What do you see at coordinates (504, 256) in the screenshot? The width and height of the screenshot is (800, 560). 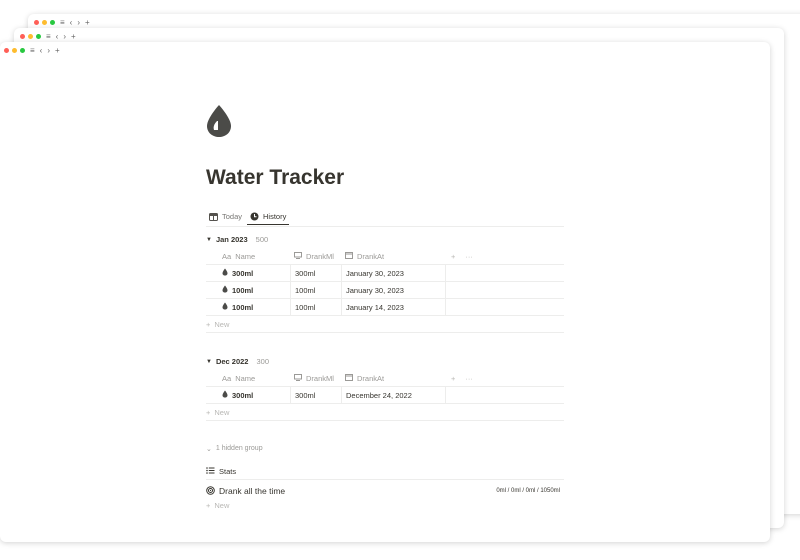 I see `column-actions: + ···` at bounding box center [504, 256].